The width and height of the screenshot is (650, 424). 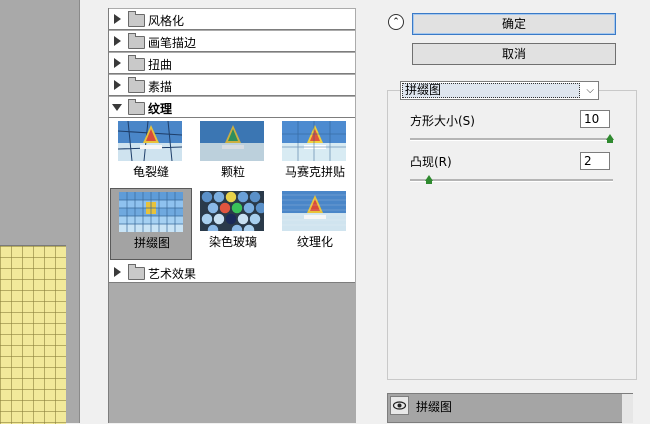 I want to click on triangle-down-icon, so click(x=117, y=107).